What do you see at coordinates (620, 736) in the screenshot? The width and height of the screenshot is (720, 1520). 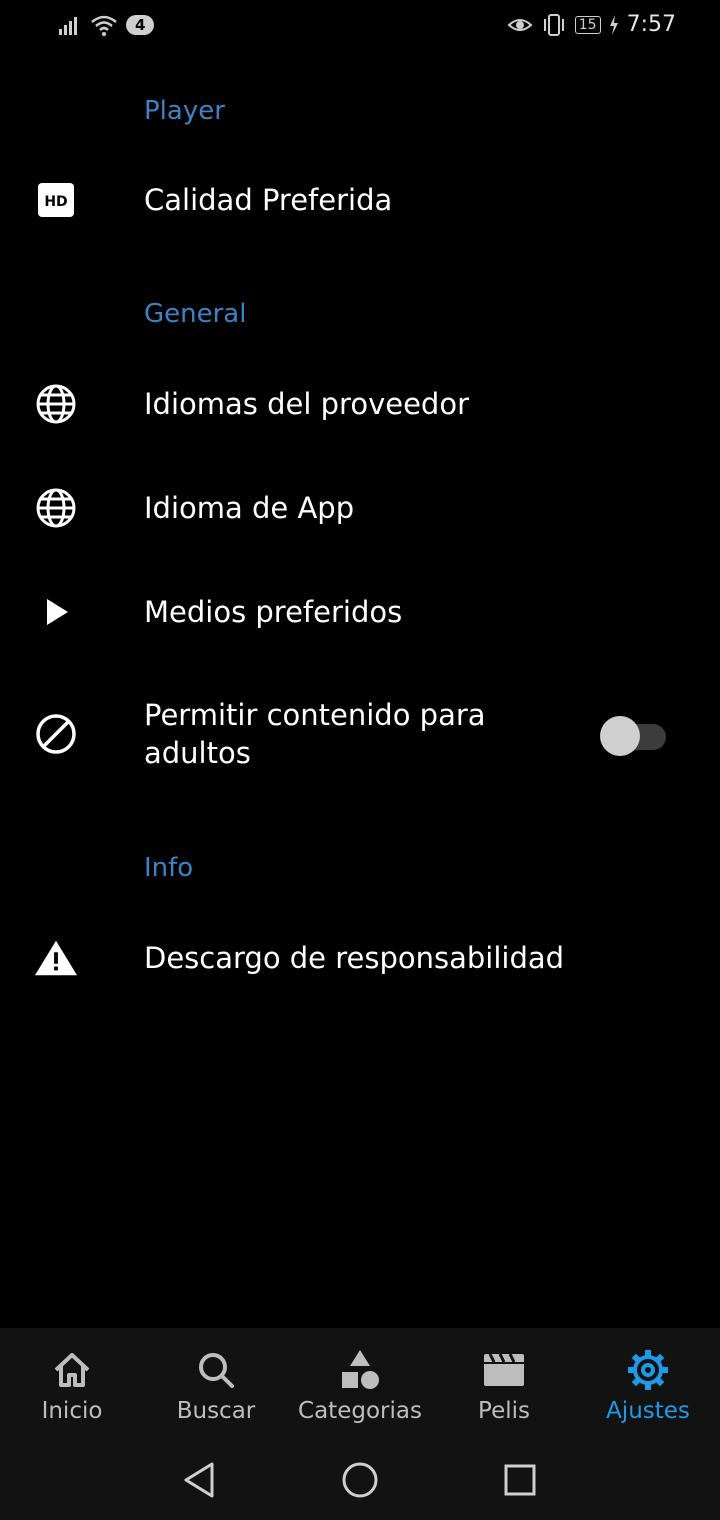 I see `toggle-thumb` at bounding box center [620, 736].